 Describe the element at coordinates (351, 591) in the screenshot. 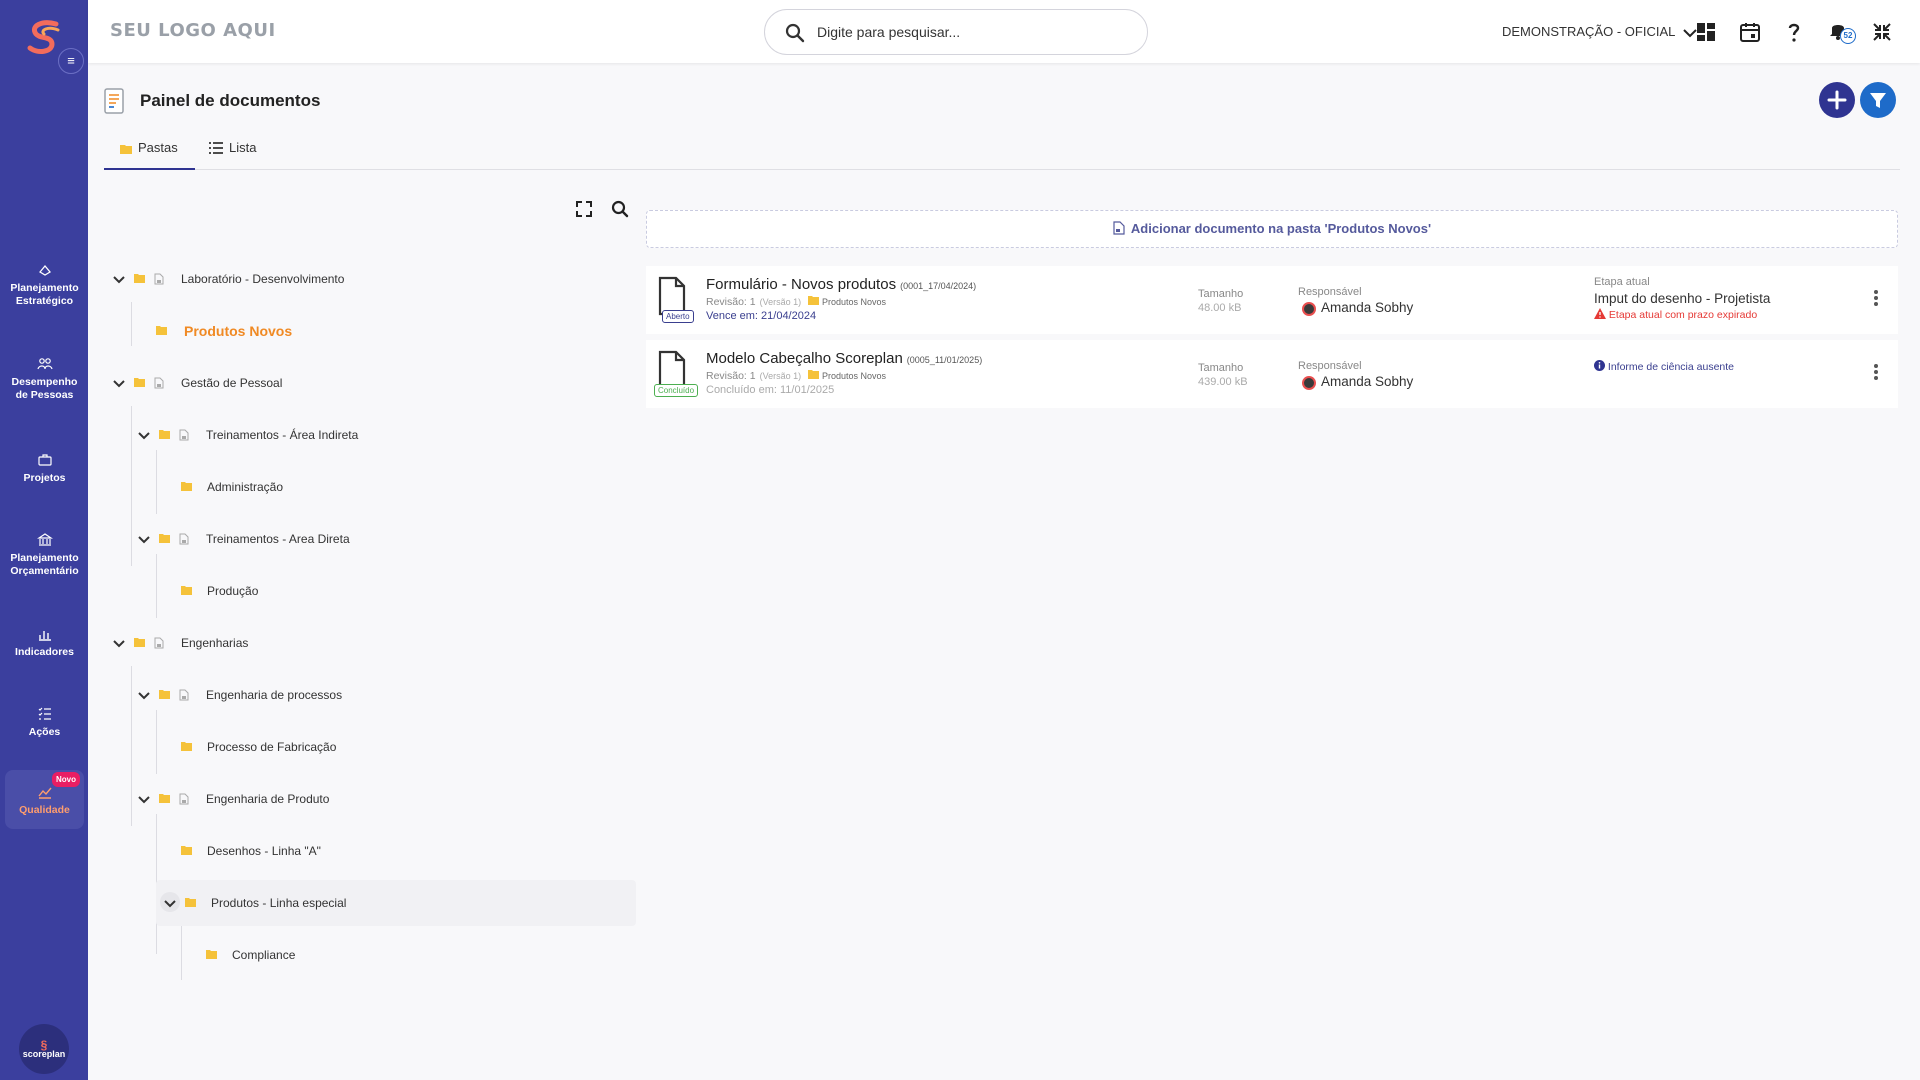

I see `tree-node-producao: Produção` at that location.